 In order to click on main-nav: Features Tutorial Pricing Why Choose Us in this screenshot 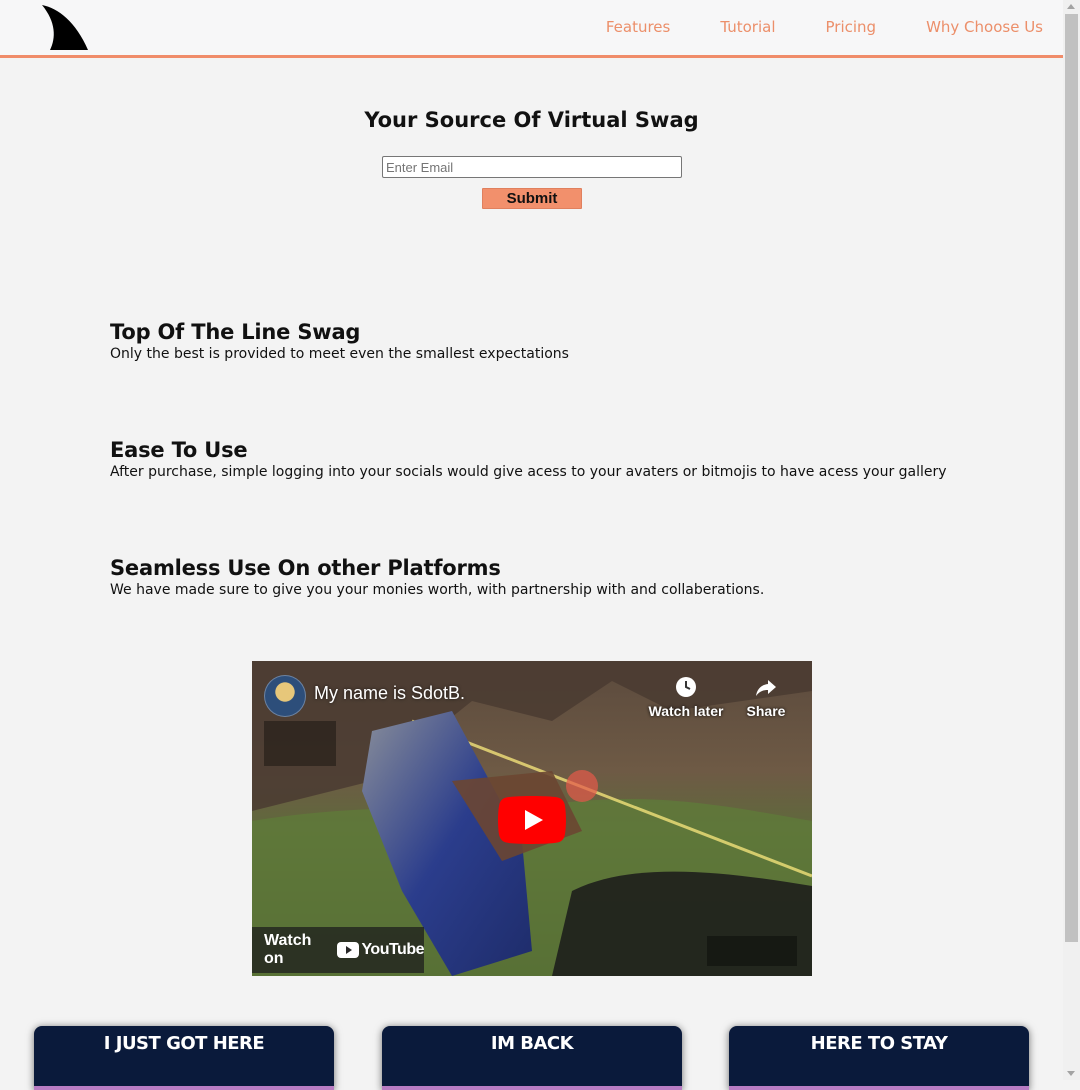, I will do `click(824, 27)`.